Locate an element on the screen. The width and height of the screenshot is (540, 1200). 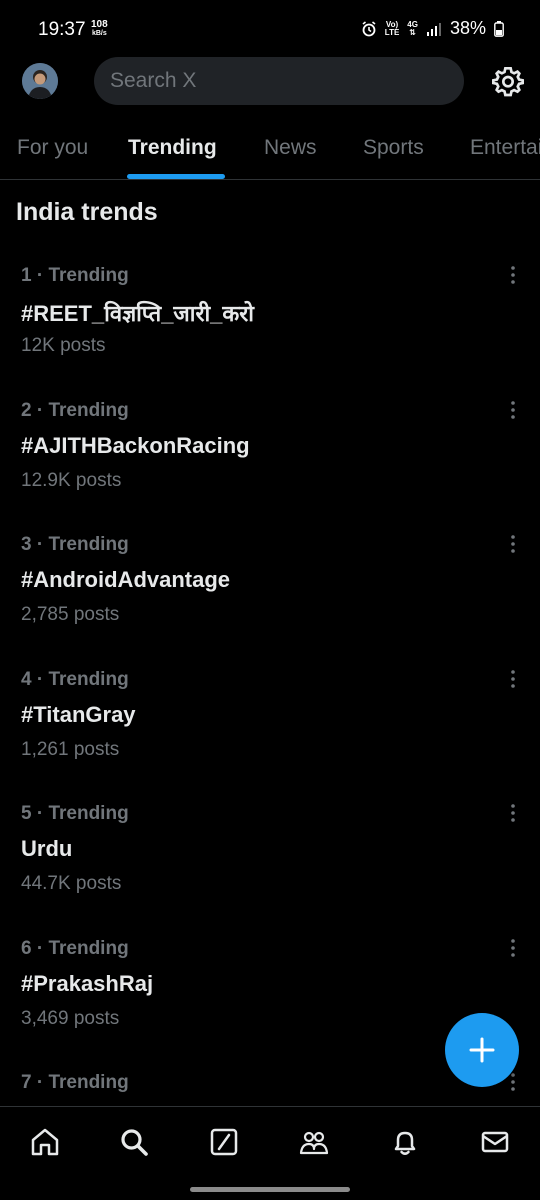
alarm-icon is located at coordinates (369, 28).